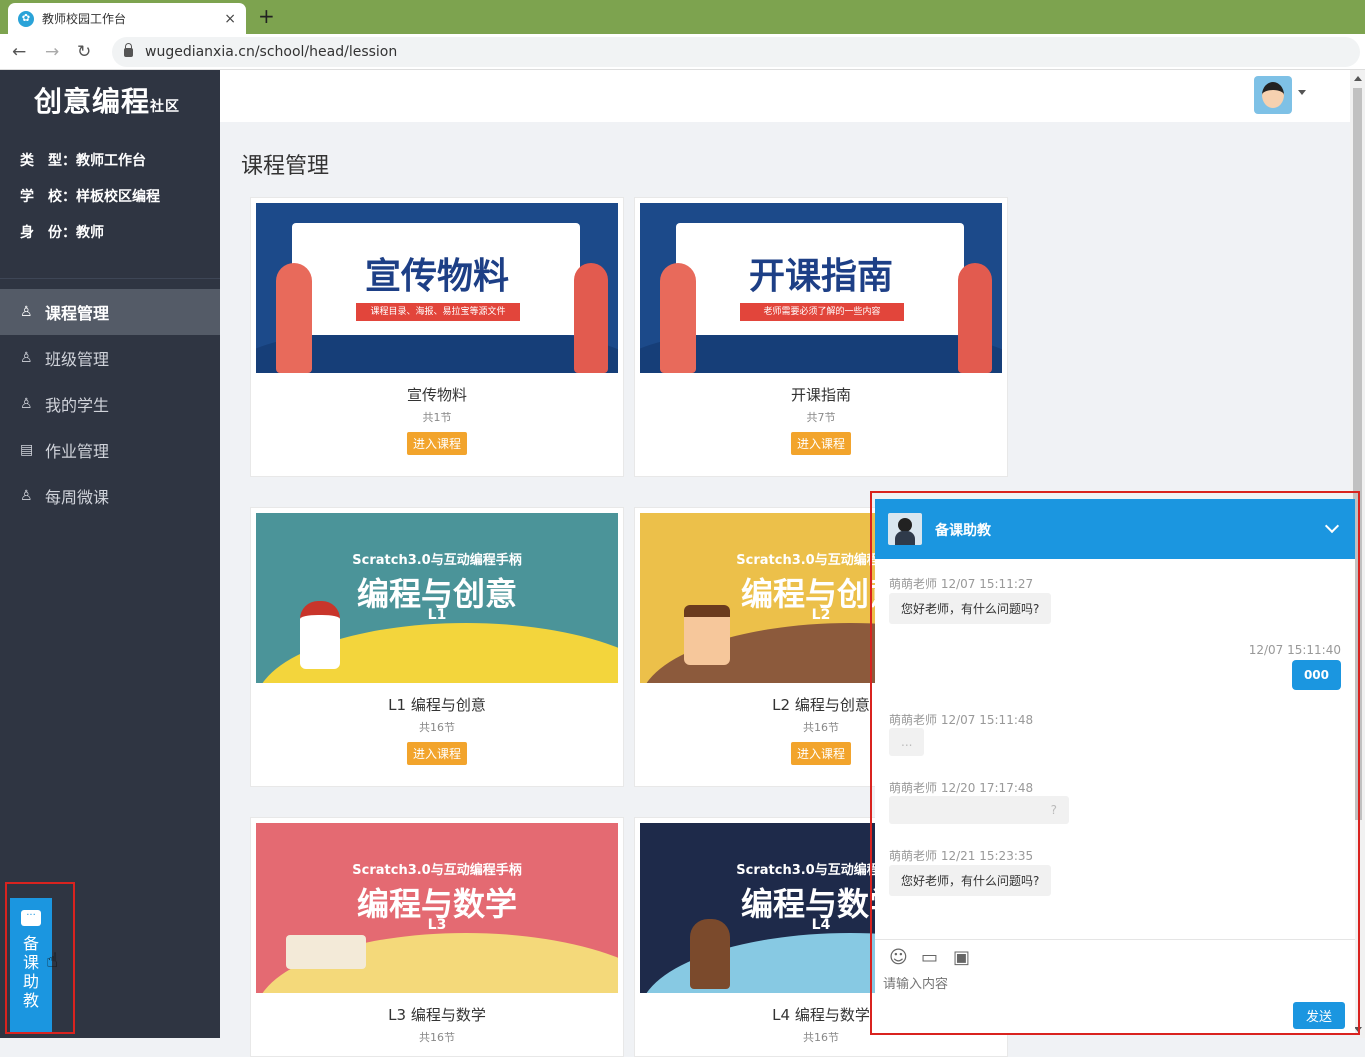 This screenshot has height=1057, width=1365. Describe the element at coordinates (326, 952) in the screenshot. I see `banner-book` at that location.